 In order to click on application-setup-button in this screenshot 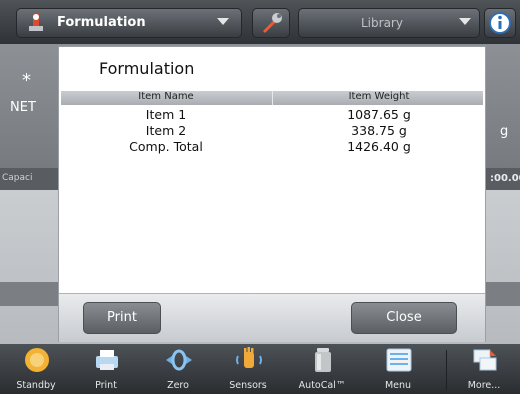, I will do `click(271, 23)`.